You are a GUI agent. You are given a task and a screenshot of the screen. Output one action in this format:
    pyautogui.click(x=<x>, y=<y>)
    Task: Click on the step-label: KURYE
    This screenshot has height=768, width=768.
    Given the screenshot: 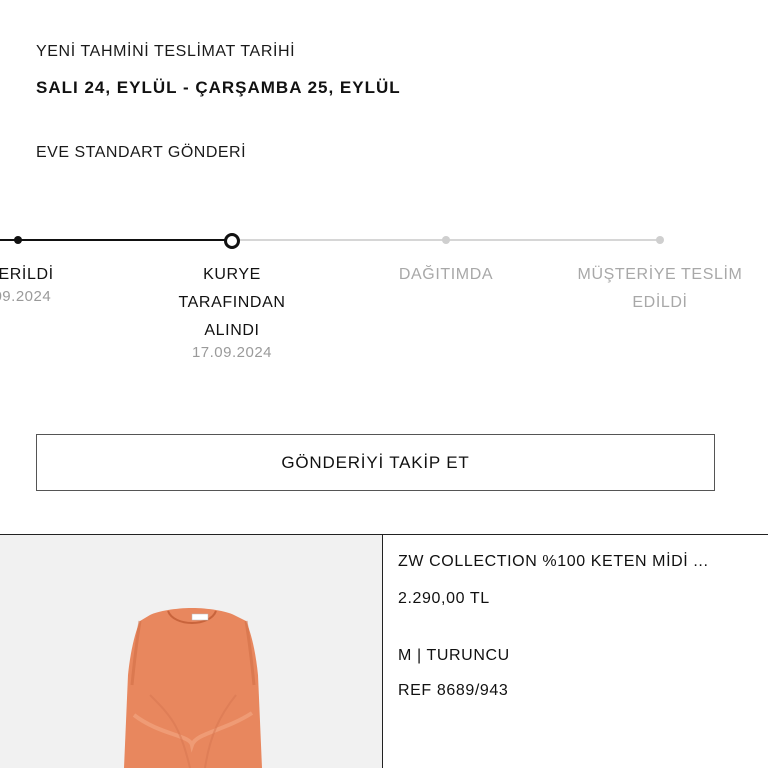 What is the action you would take?
    pyautogui.click(x=232, y=274)
    